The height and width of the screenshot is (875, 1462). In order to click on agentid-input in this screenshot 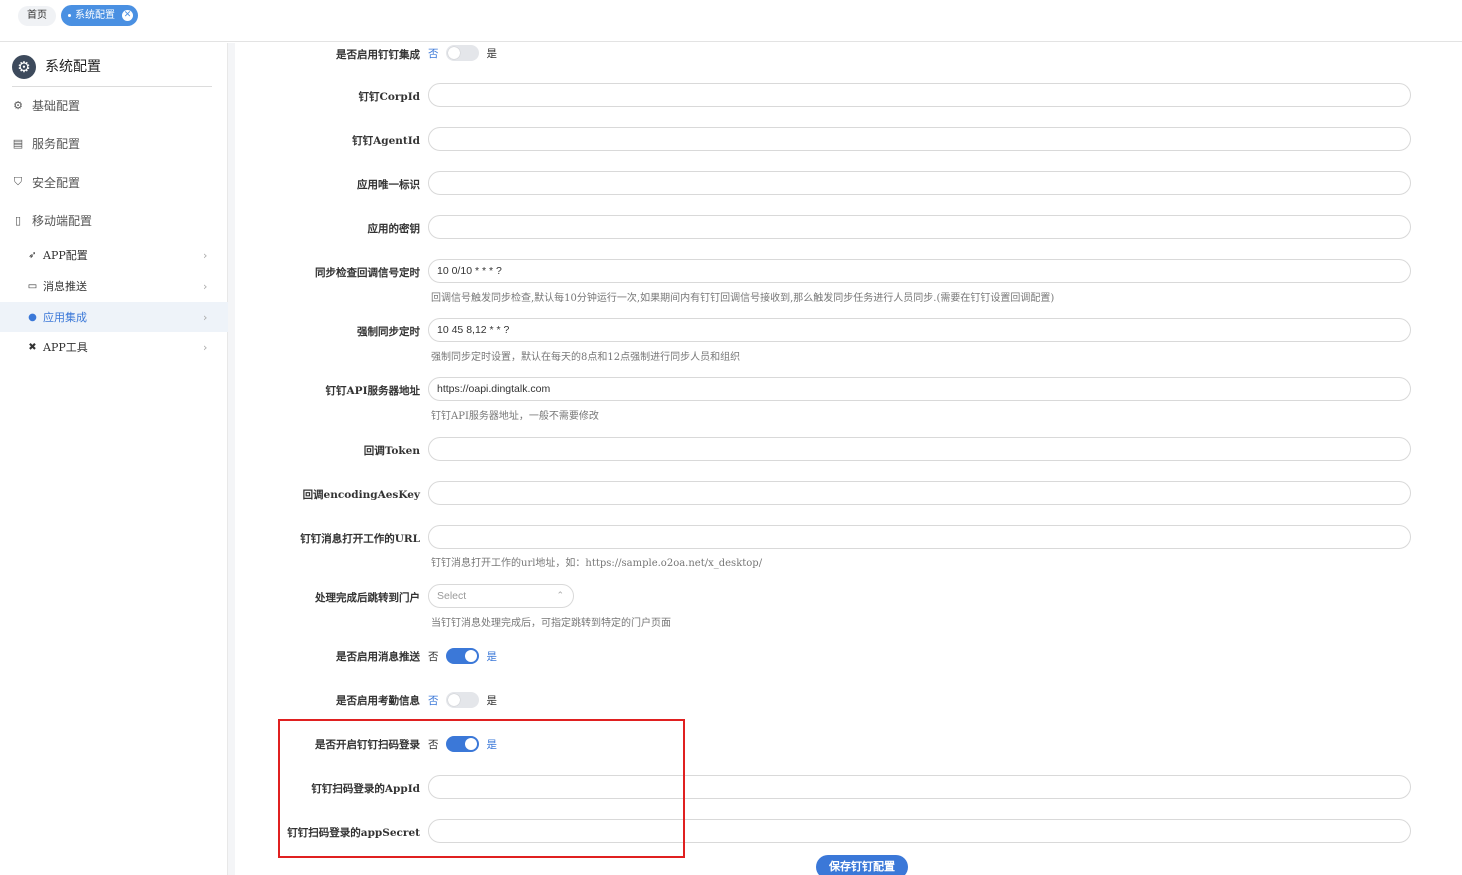, I will do `click(919, 139)`.